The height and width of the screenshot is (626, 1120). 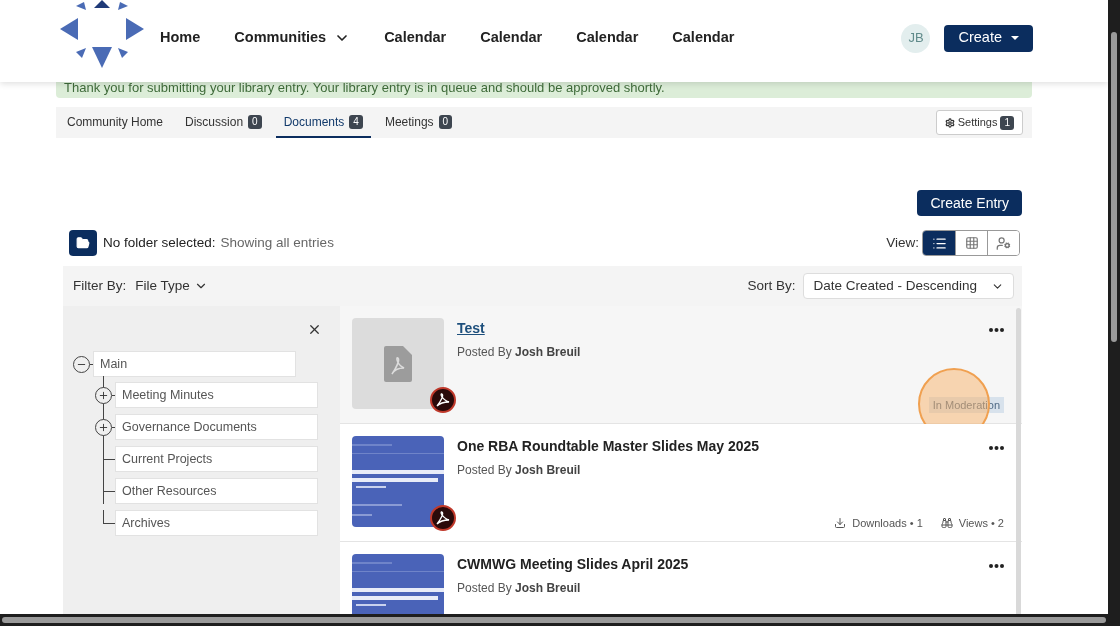 What do you see at coordinates (323, 122) in the screenshot?
I see `tab: Documents 4` at bounding box center [323, 122].